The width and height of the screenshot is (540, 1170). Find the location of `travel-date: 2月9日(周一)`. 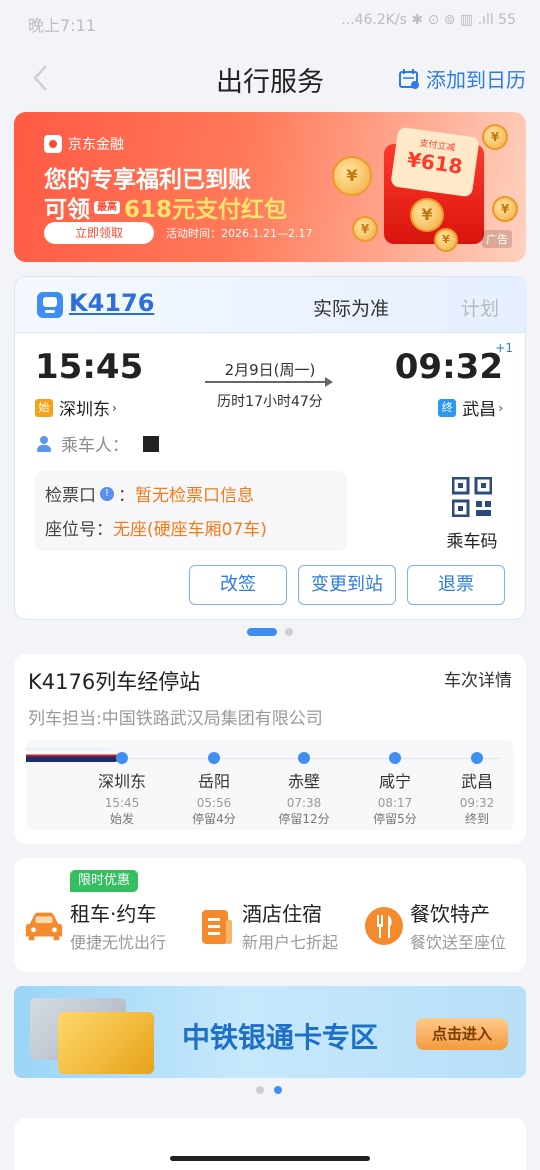

travel-date: 2月9日(周一) is located at coordinates (270, 370).